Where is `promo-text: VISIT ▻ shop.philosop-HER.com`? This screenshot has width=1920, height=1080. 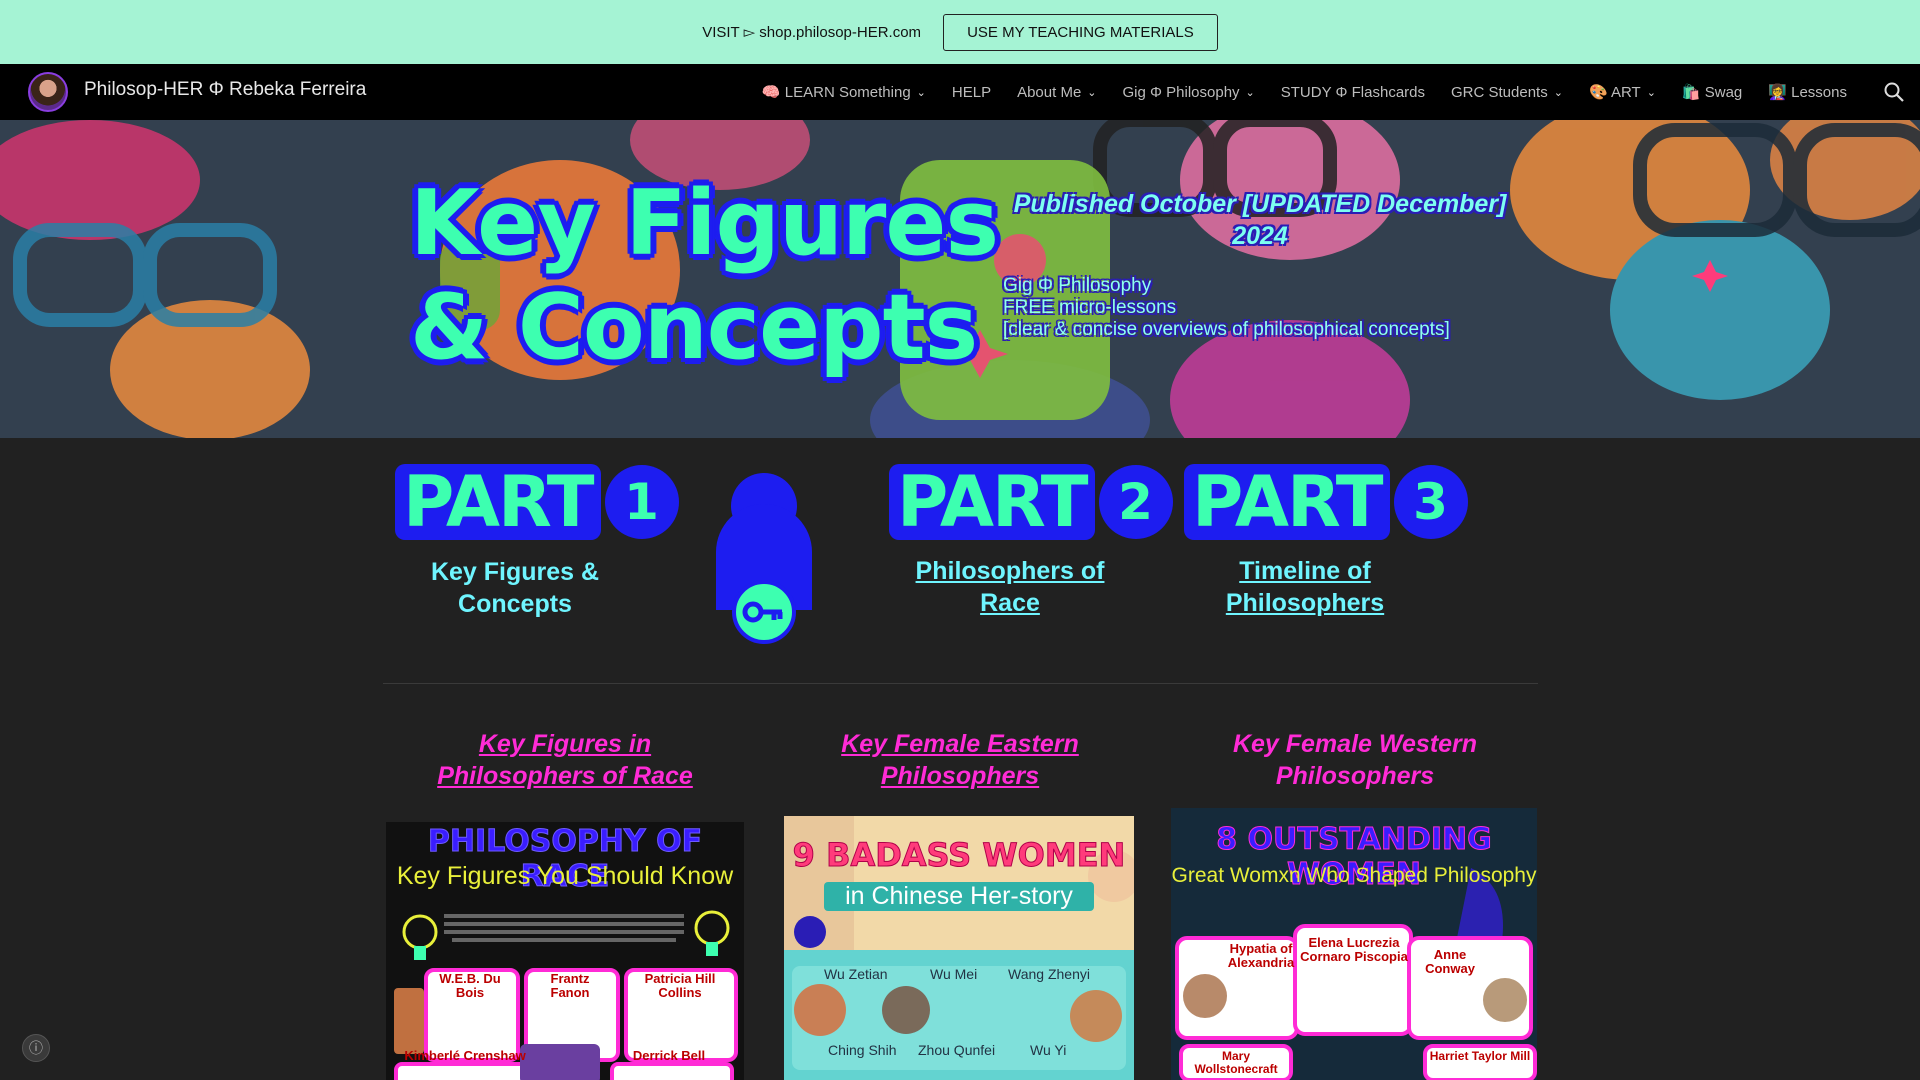
promo-text: VISIT ▻ shop.philosop-HER.com is located at coordinates (812, 32).